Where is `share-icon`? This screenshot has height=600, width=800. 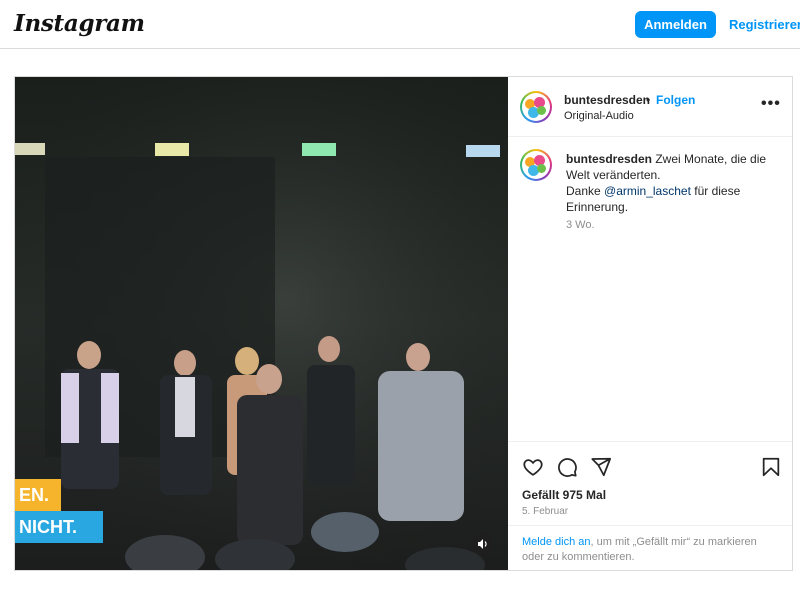 share-icon is located at coordinates (601, 467).